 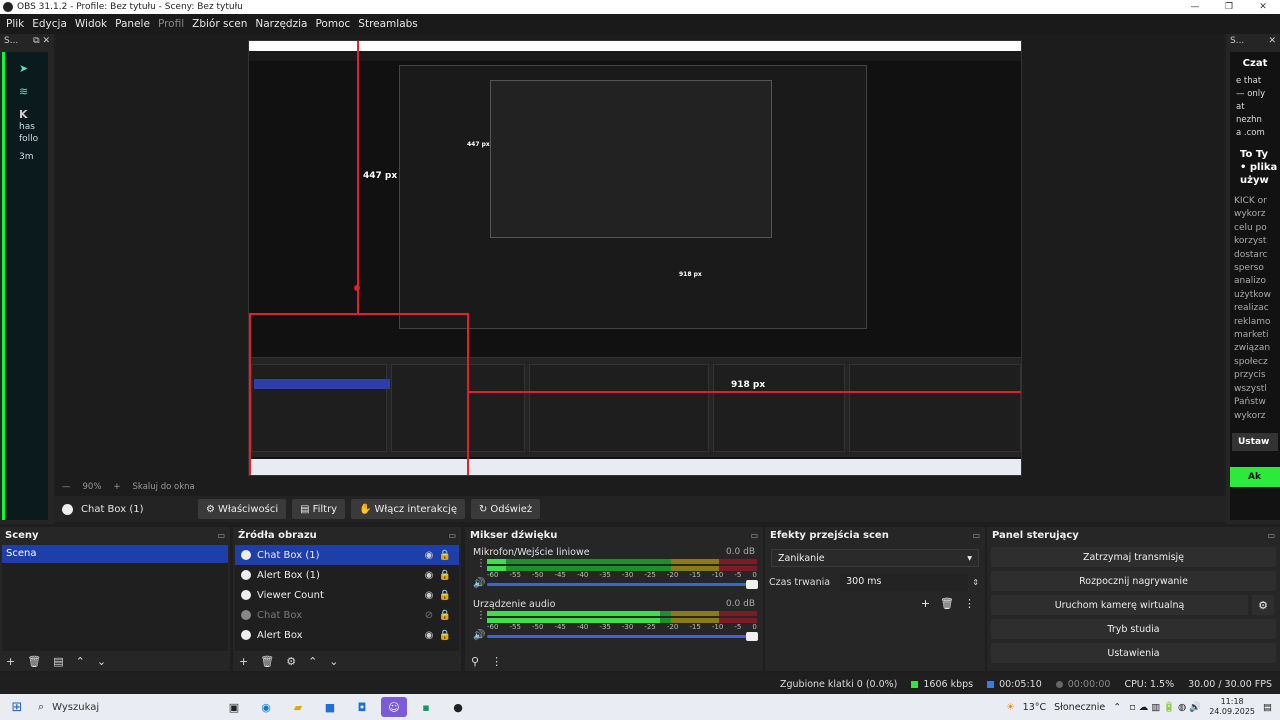 What do you see at coordinates (34, 661) in the screenshot?
I see `remove-scene-icon: 🗑` at bounding box center [34, 661].